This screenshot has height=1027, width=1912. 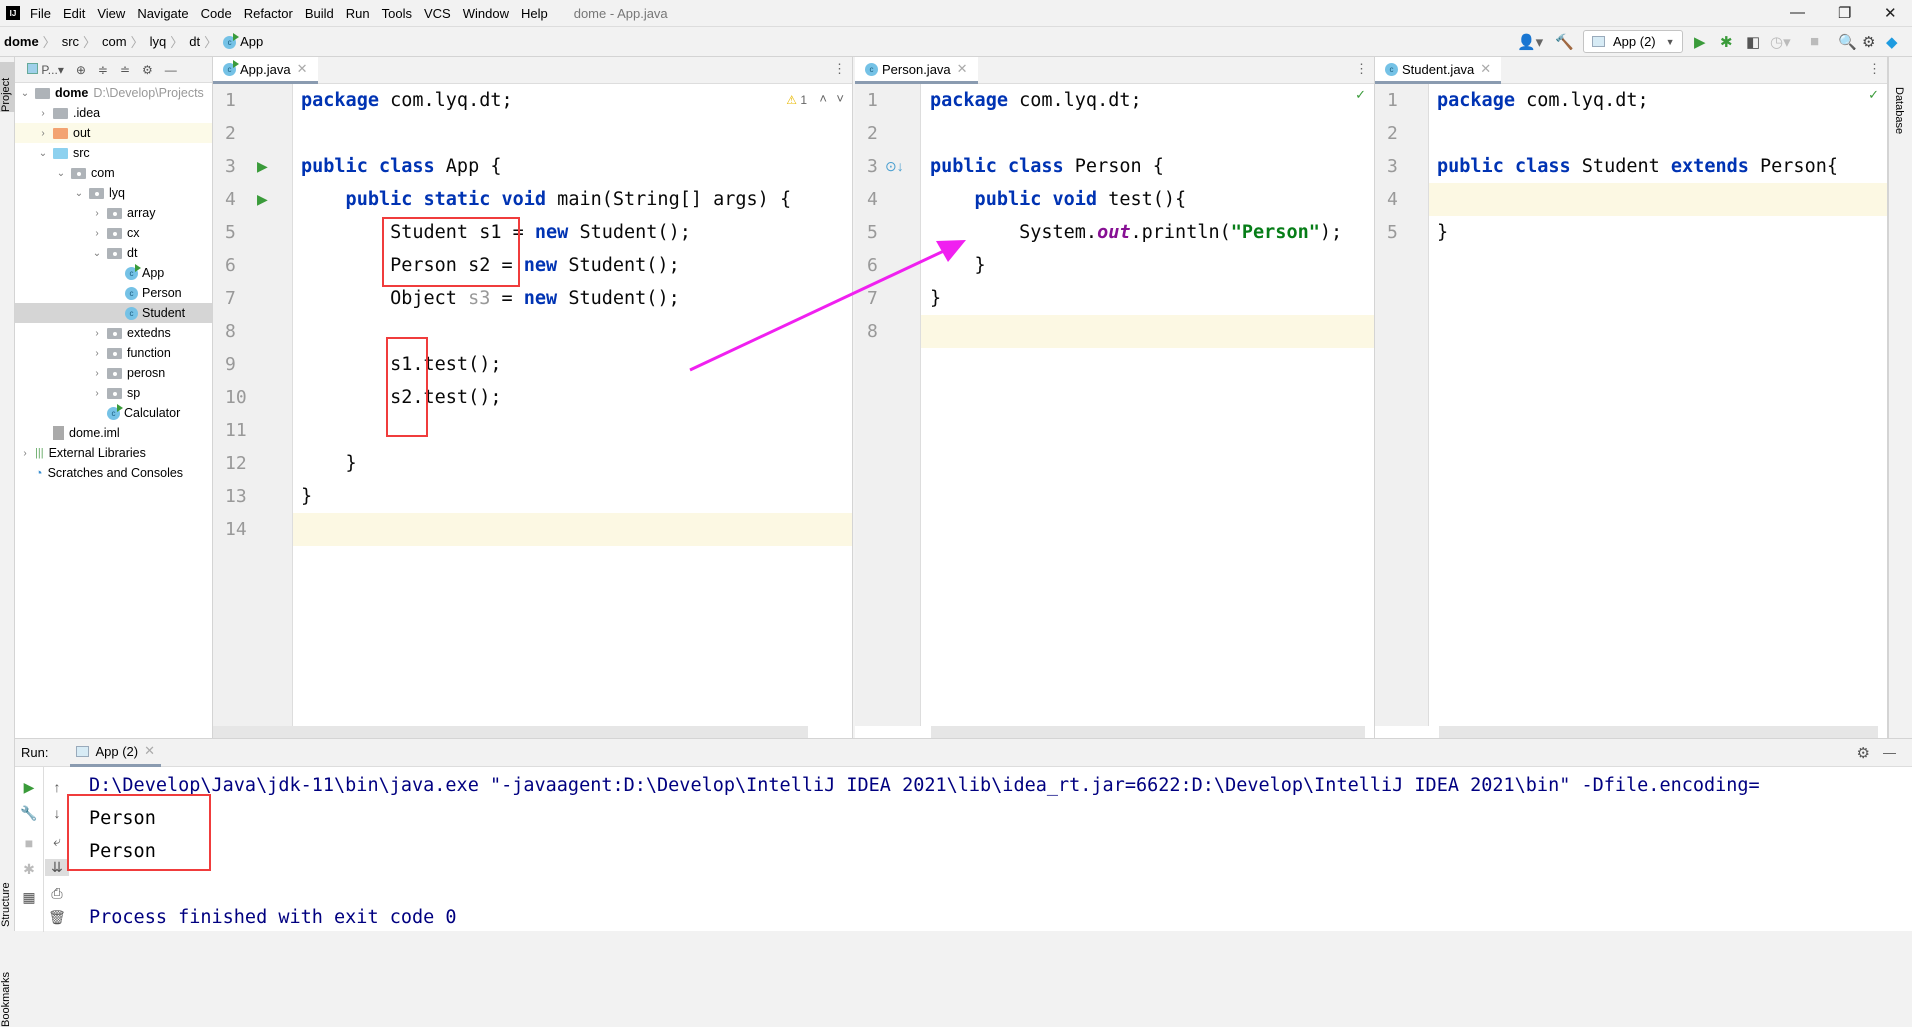 I want to click on menu-tools: Tools, so click(x=397, y=13).